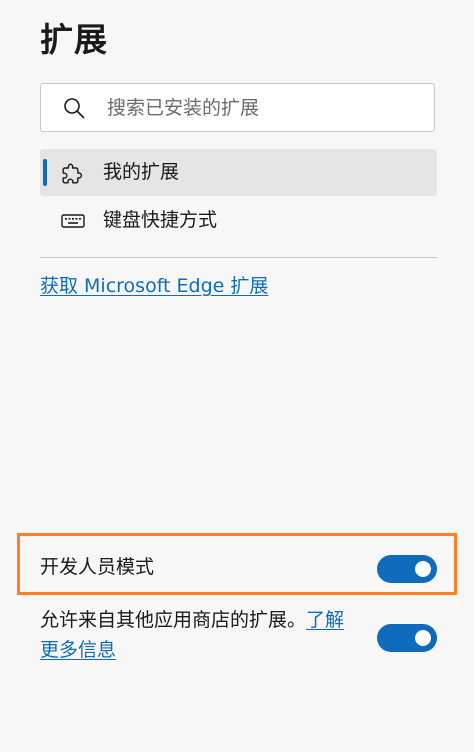  What do you see at coordinates (73, 221) in the screenshot?
I see `keyboard-icon` at bounding box center [73, 221].